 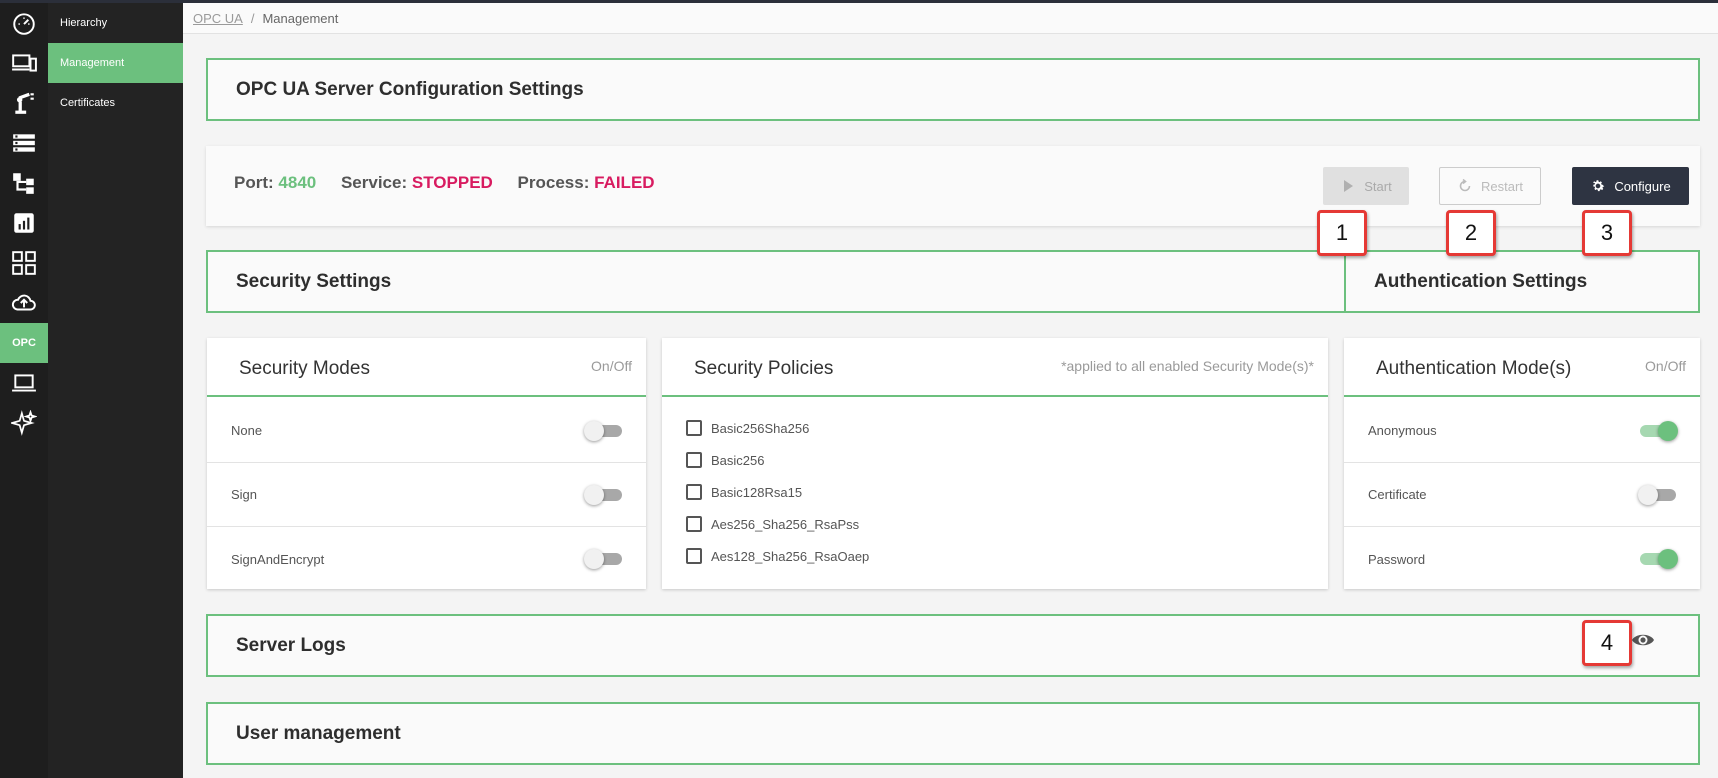 What do you see at coordinates (603, 495) in the screenshot?
I see `security-mode-sign-toggle` at bounding box center [603, 495].